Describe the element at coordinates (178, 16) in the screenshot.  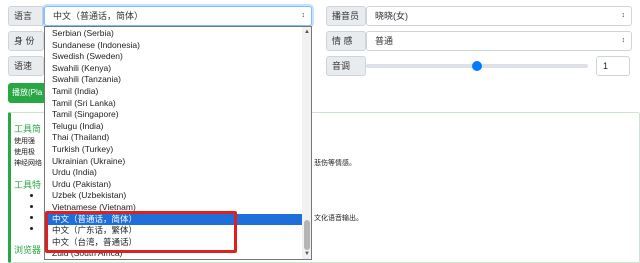
I see `language-select: 中文（普通话，简体） ↕` at that location.